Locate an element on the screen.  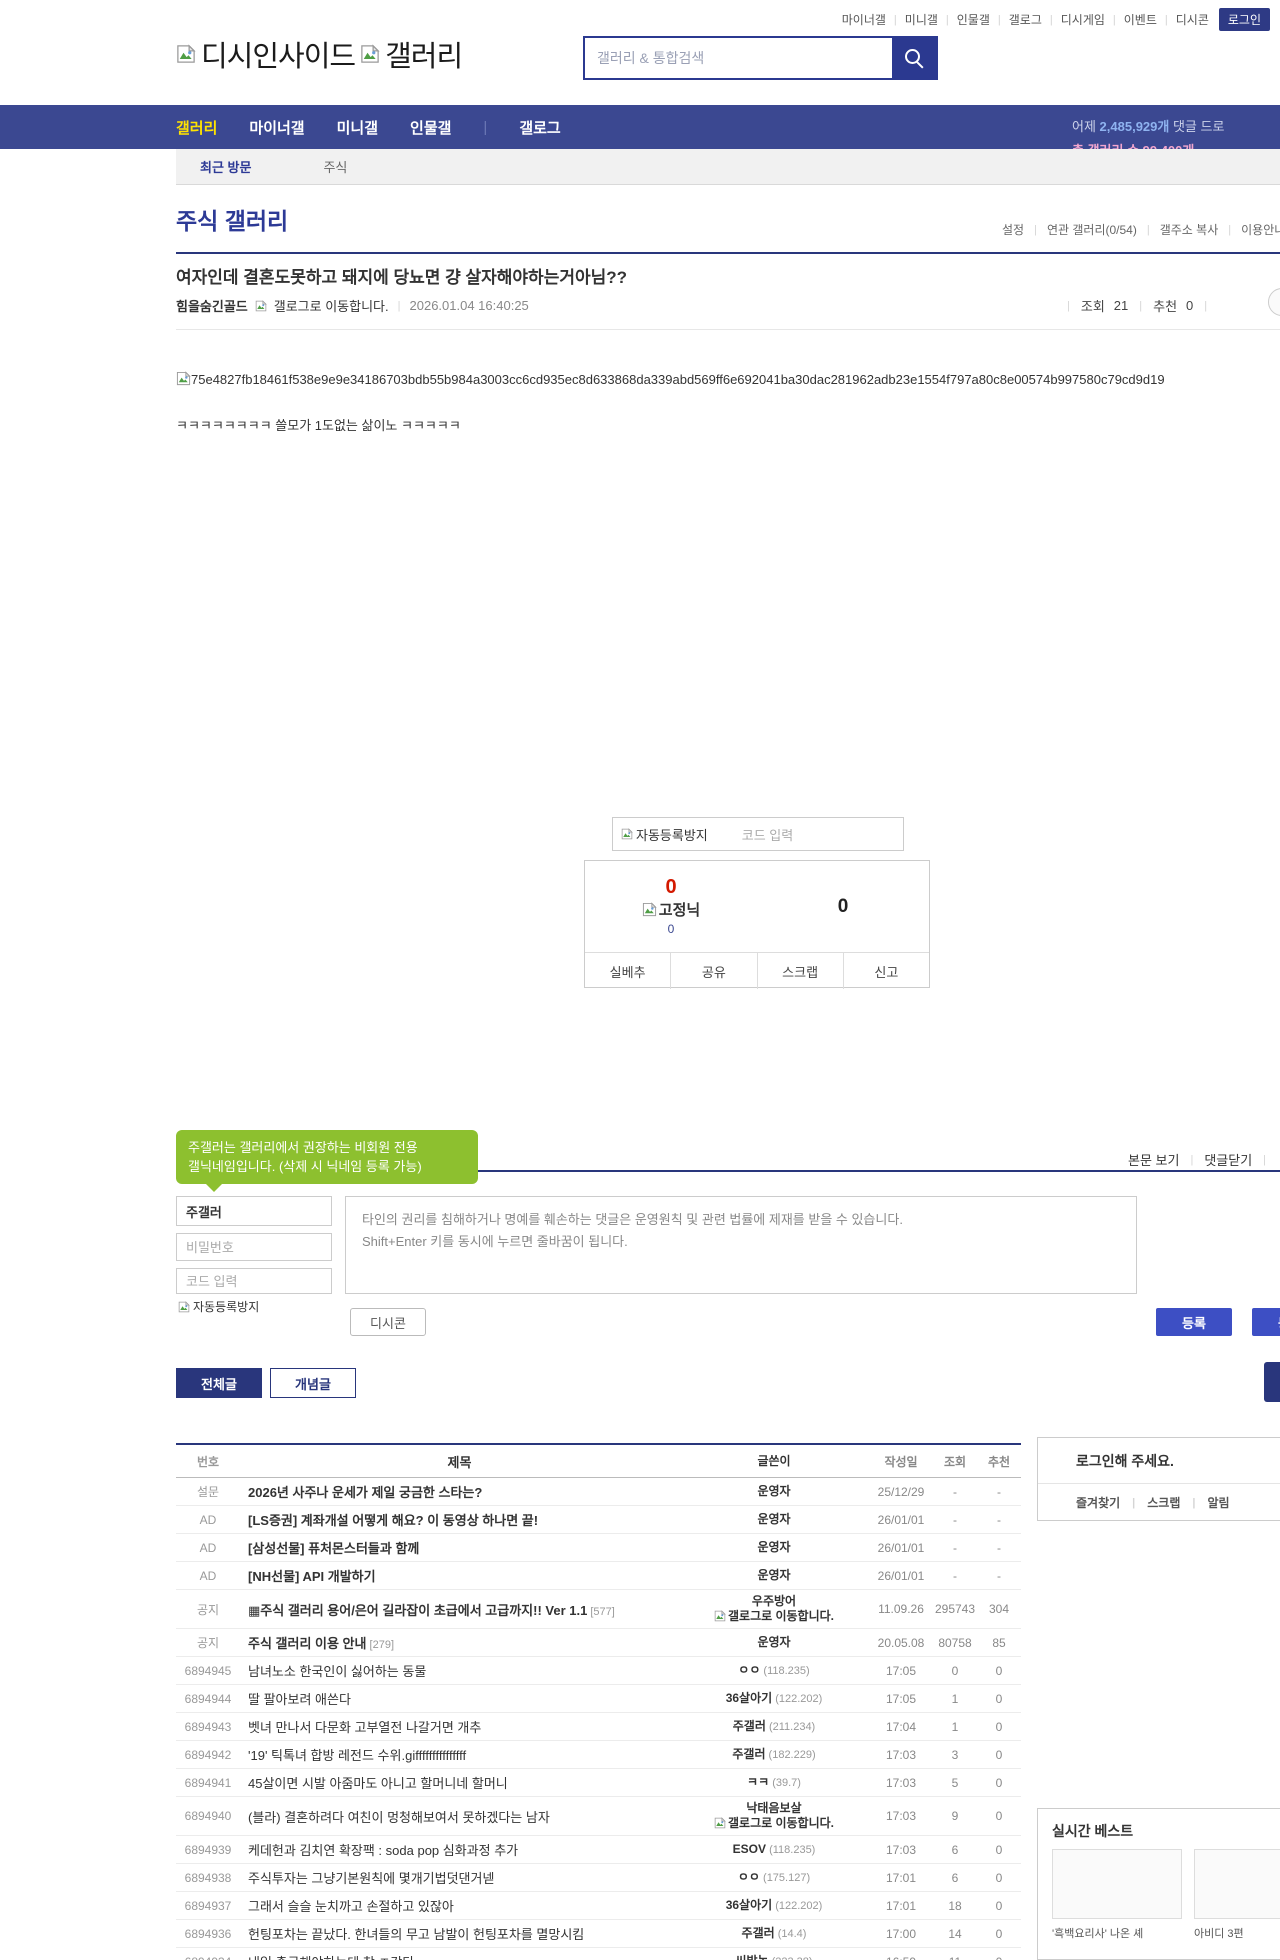
captcha-image: 자동등록방지 is located at coordinates (664, 834).